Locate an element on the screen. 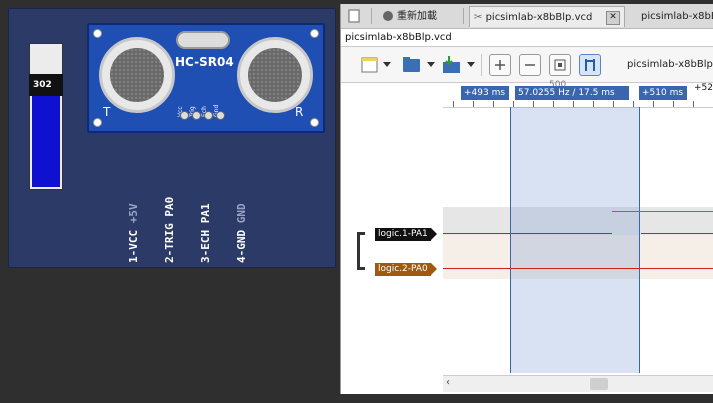 The width and height of the screenshot is (713, 403). transmitter-mark: T is located at coordinates (107, 112).